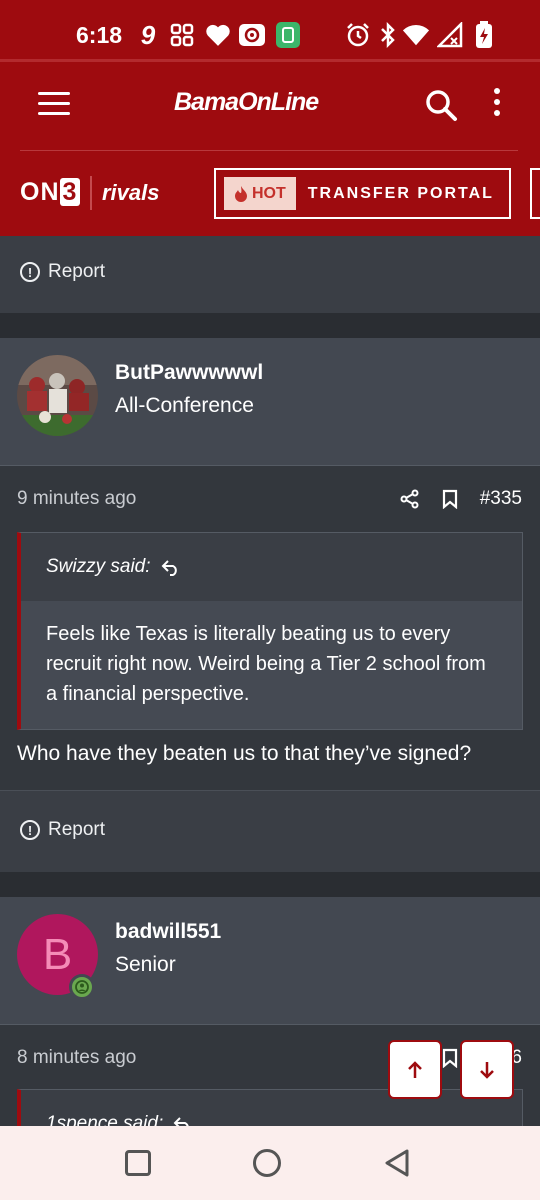  I want to click on on3-logo: ON 3, so click(50, 192).